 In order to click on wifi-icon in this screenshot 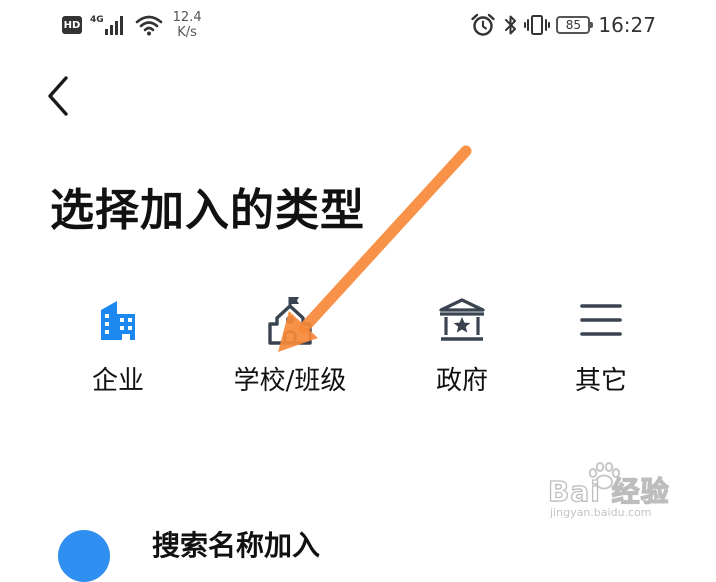, I will do `click(148, 25)`.